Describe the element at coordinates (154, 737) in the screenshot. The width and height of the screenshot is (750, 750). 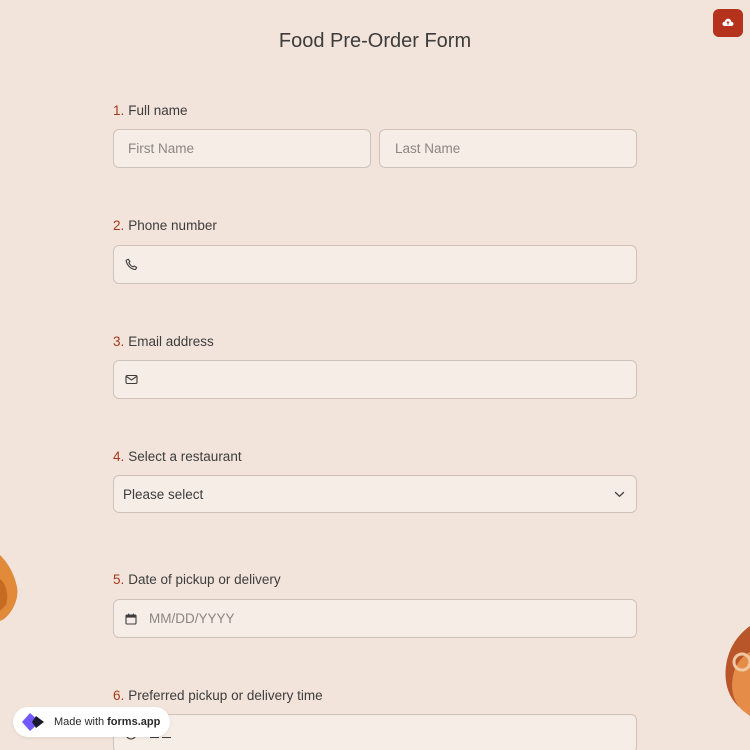
I see `time-blank-hours` at that location.